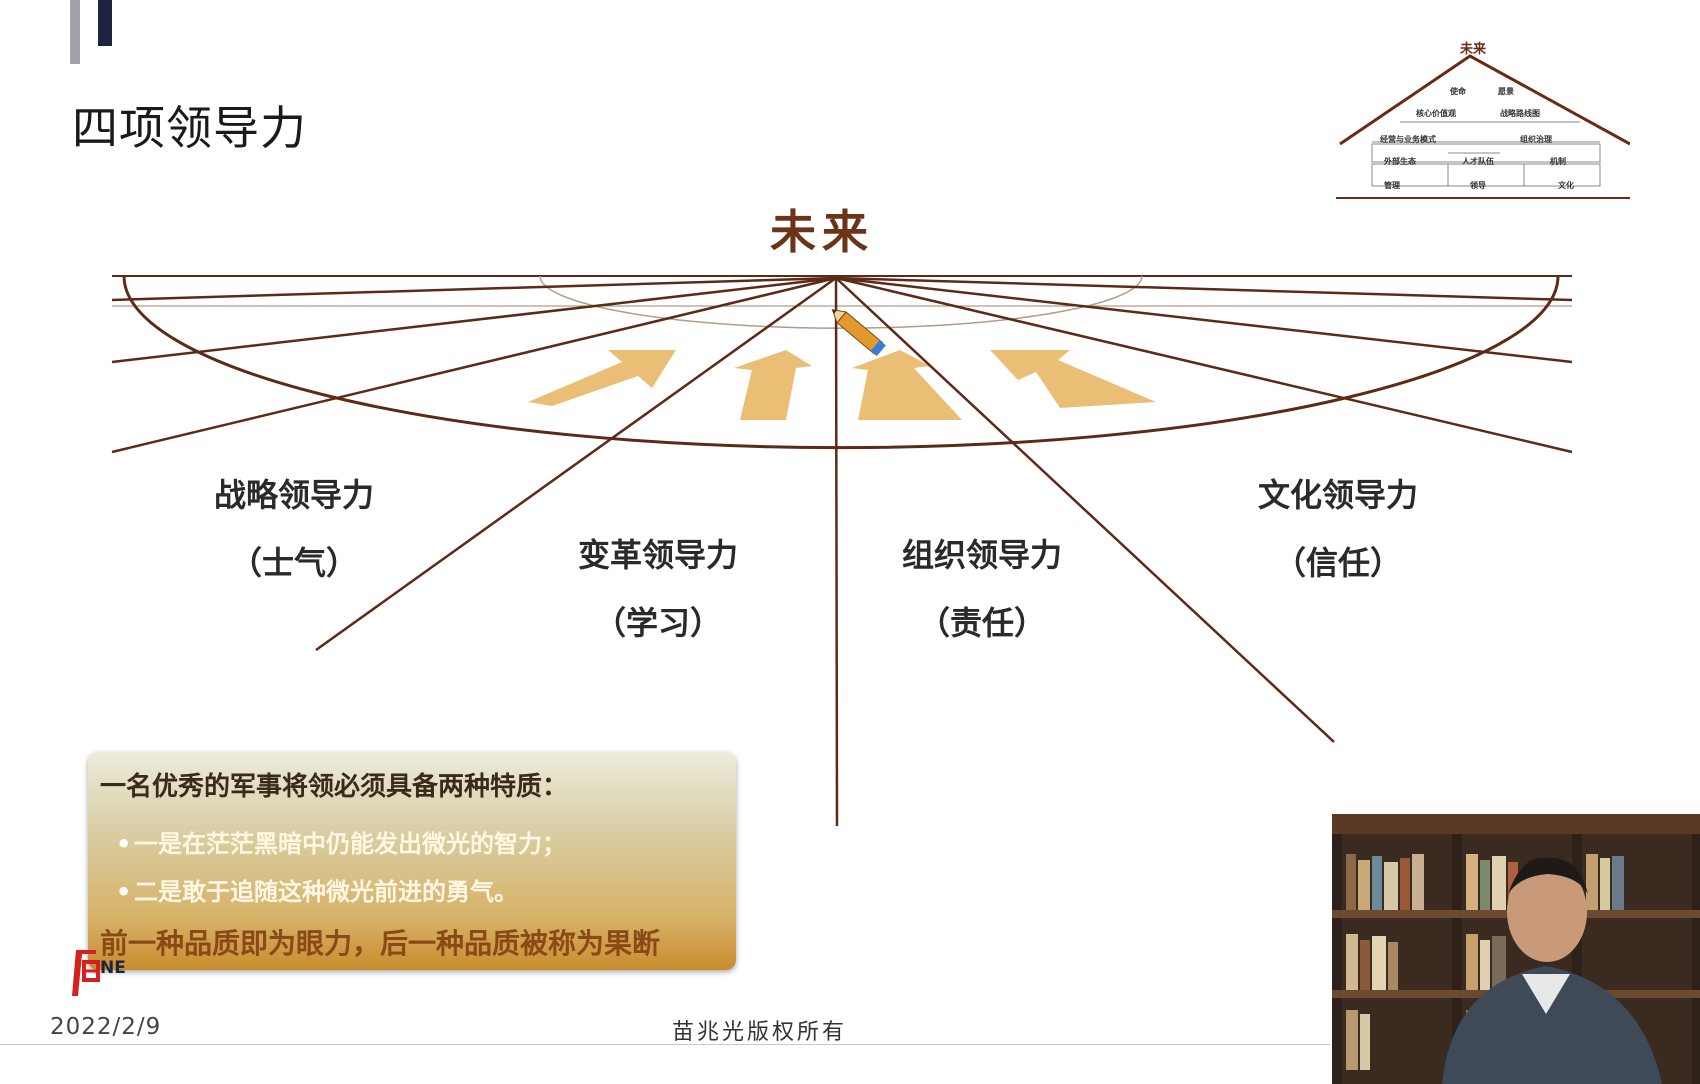  Describe the element at coordinates (1338, 527) in the screenshot. I see `leadership-culture: 文化领导力 （信任）` at that location.